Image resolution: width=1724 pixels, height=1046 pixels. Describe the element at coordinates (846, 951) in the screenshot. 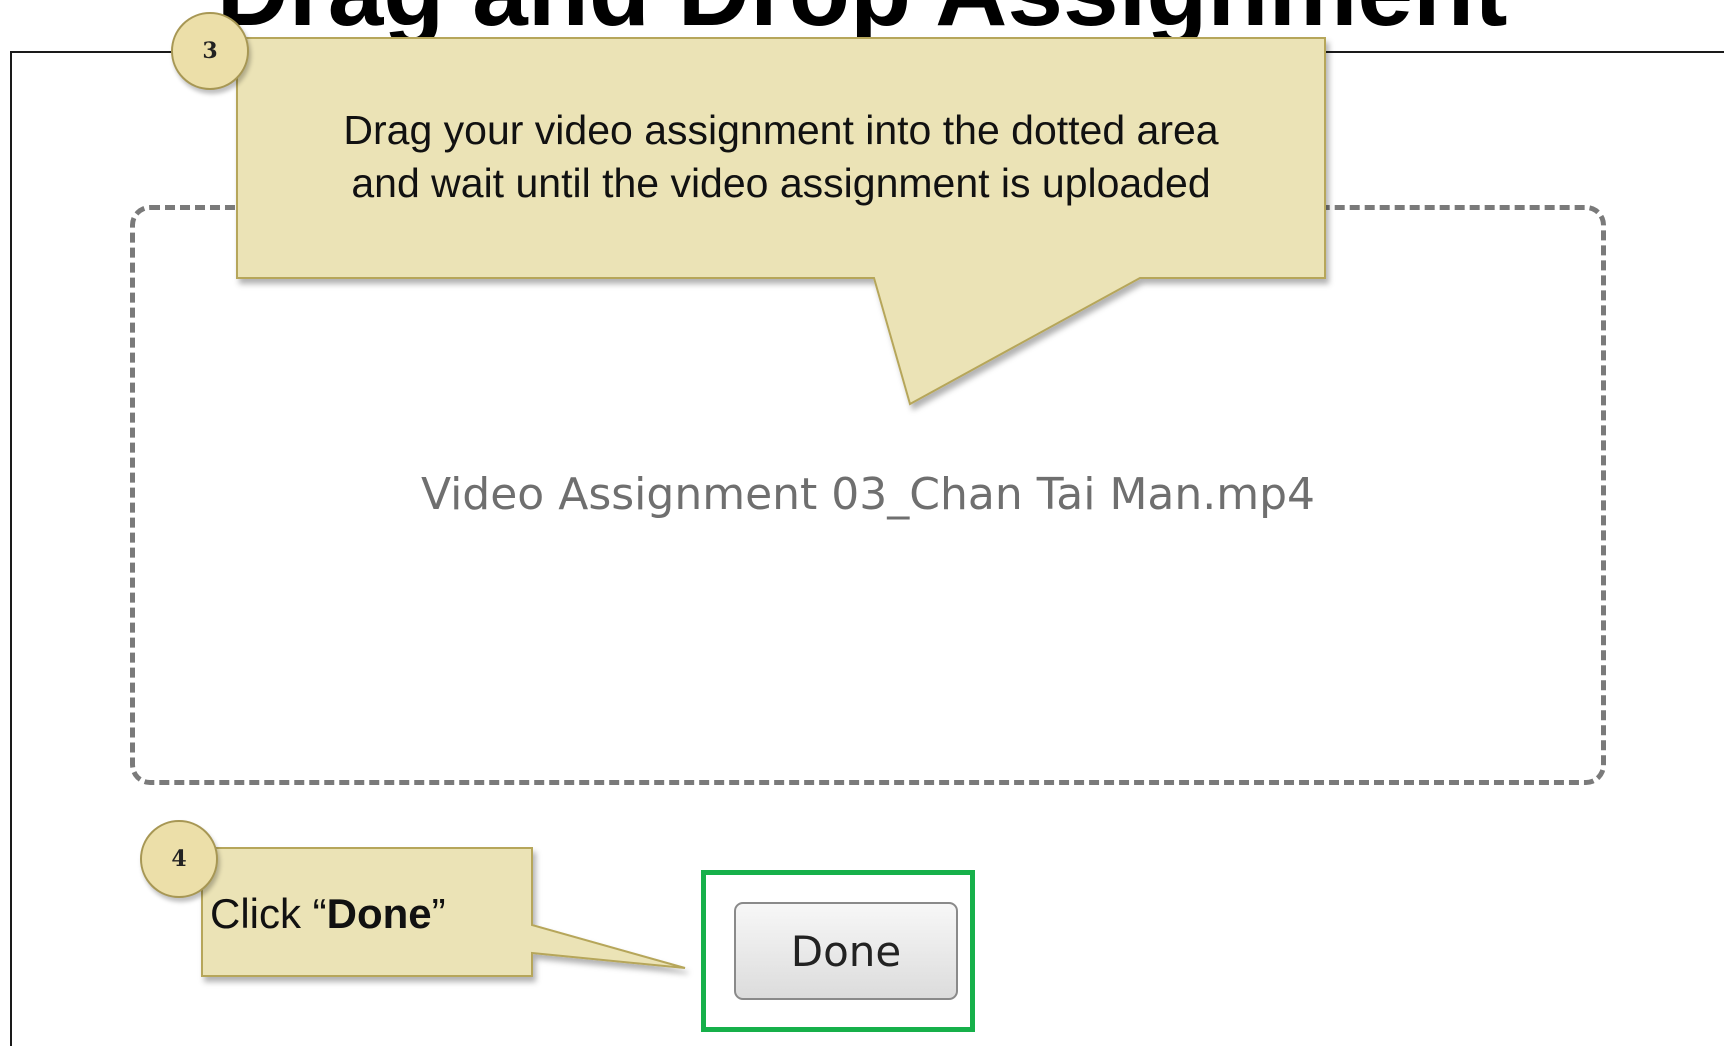

I see `done-button: Done` at that location.